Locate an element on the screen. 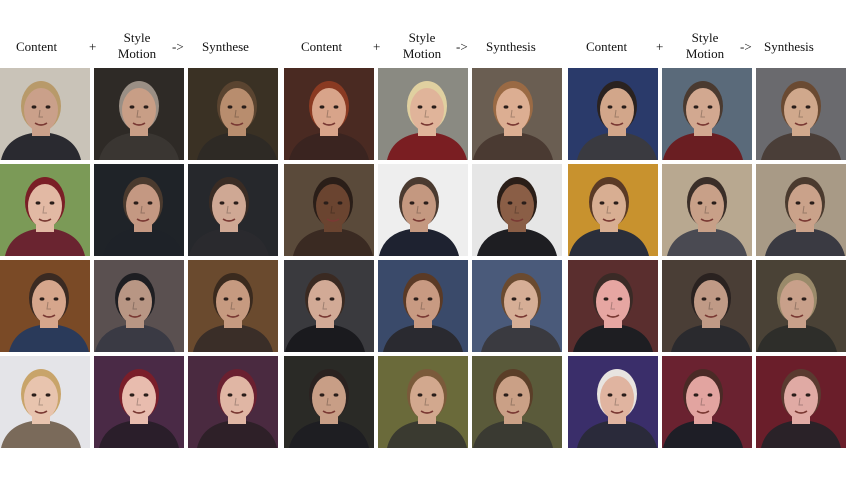  synthesis-label: Synthese is located at coordinates (225, 46).